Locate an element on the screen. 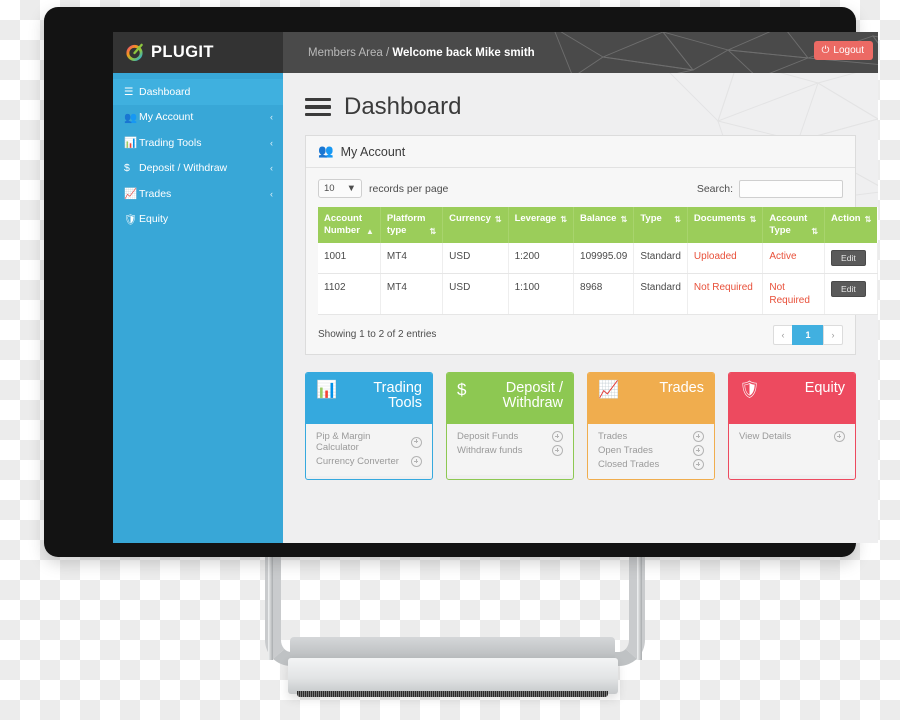 Image resolution: width=900 pixels, height=720 pixels. sidebar-item-deposit-withdraw: $ Deposit / Withdraw ‹ is located at coordinates (198, 169).